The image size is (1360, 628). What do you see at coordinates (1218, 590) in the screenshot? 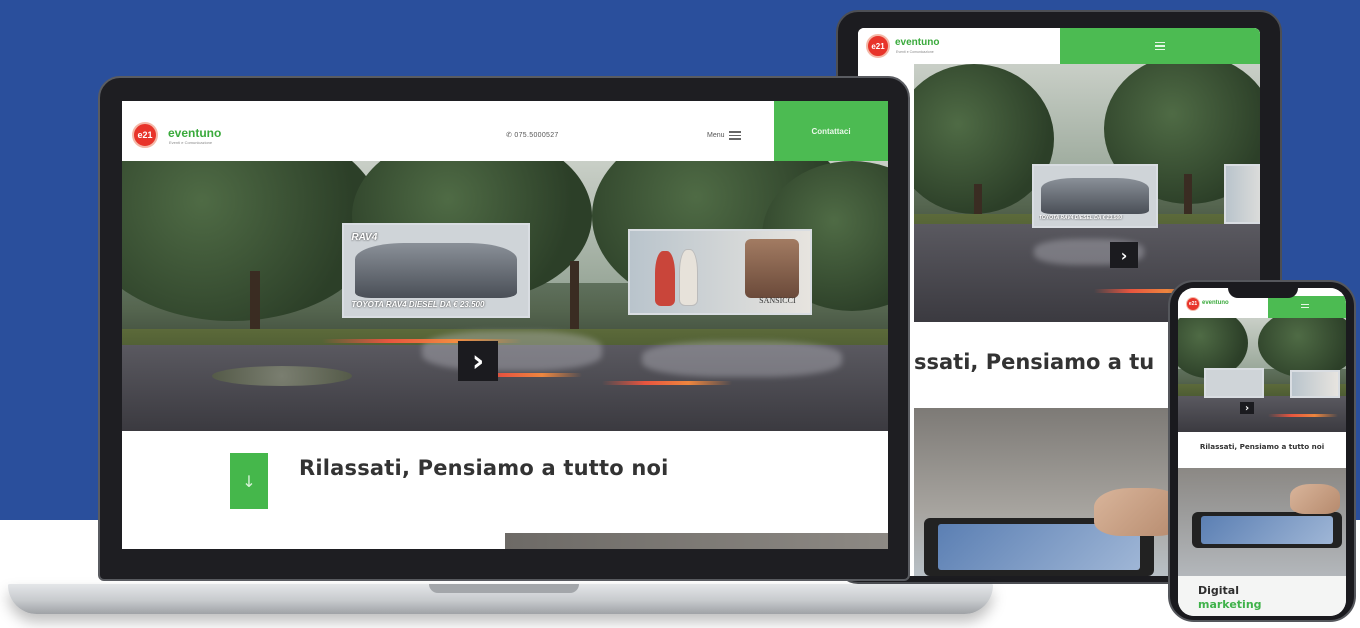
I see `service-title-line1: Digital` at bounding box center [1218, 590].